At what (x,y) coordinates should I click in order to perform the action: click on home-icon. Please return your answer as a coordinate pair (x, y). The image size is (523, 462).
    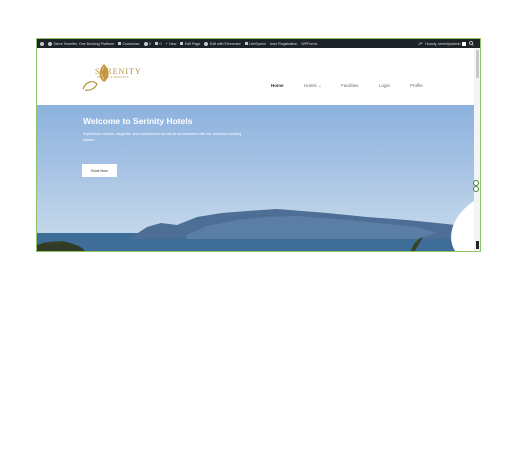
    Looking at the image, I should click on (50, 43).